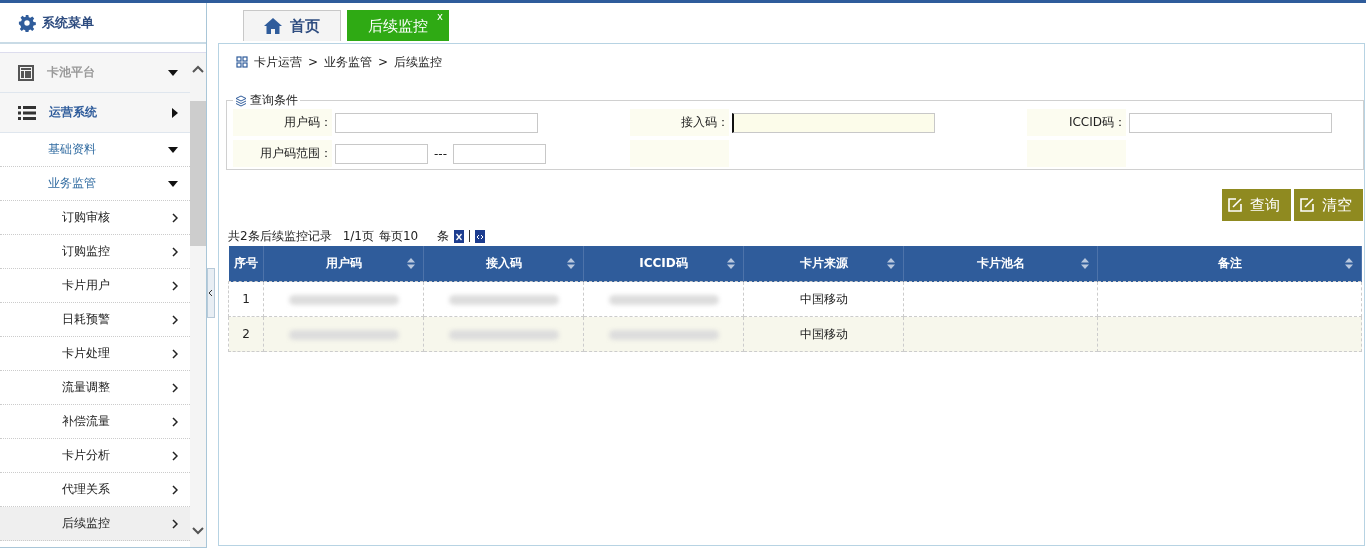 The height and width of the screenshot is (557, 1366). I want to click on page-size: 每页10, so click(398, 236).